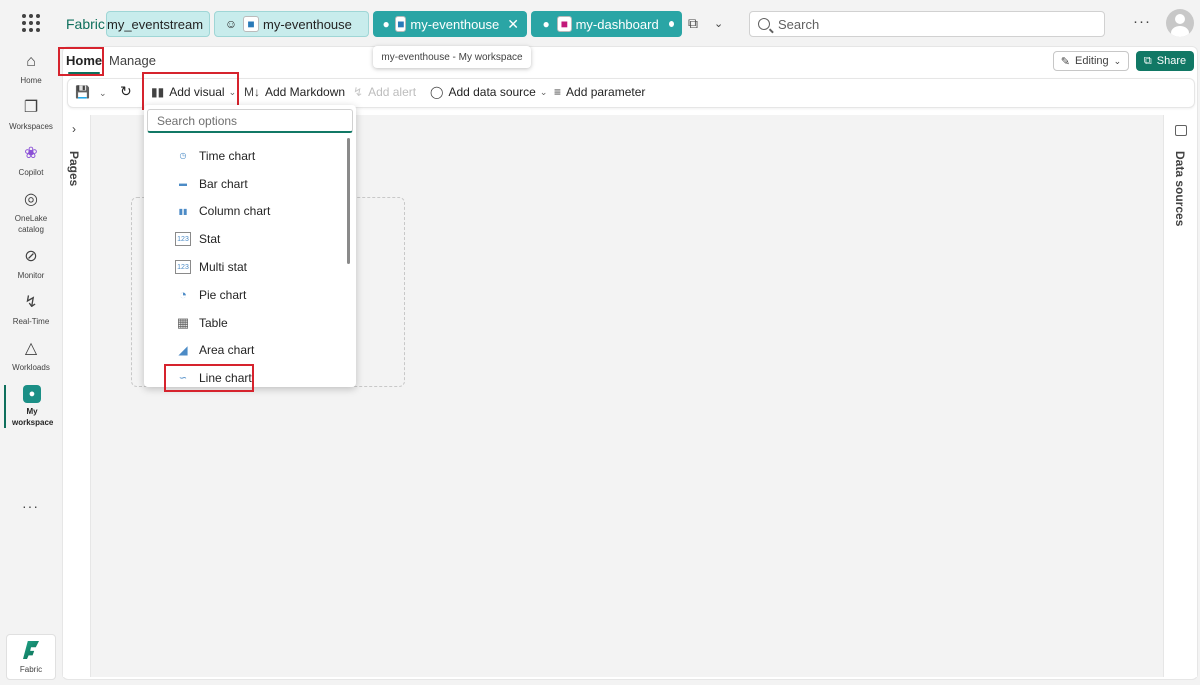 This screenshot has width=1200, height=685. I want to click on option-label: Stat, so click(210, 239).